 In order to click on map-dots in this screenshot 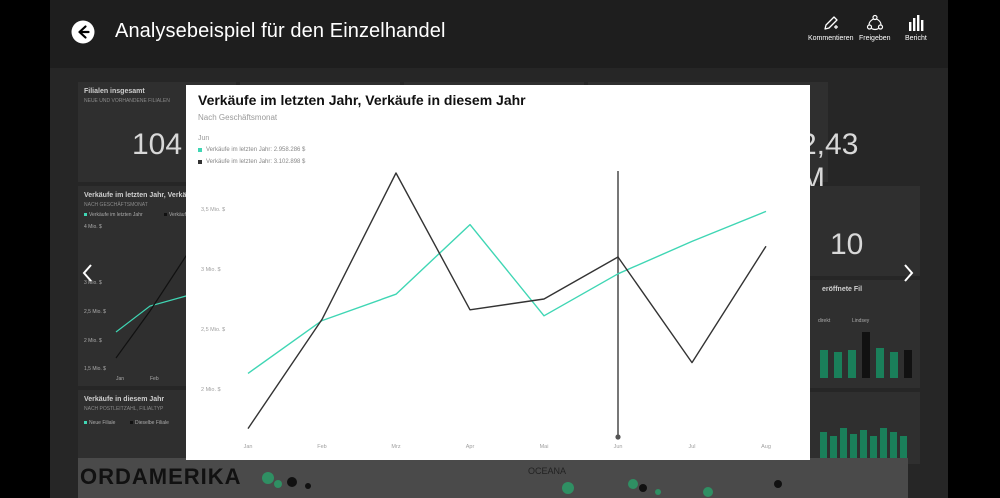, I will do `click(522, 484)`.